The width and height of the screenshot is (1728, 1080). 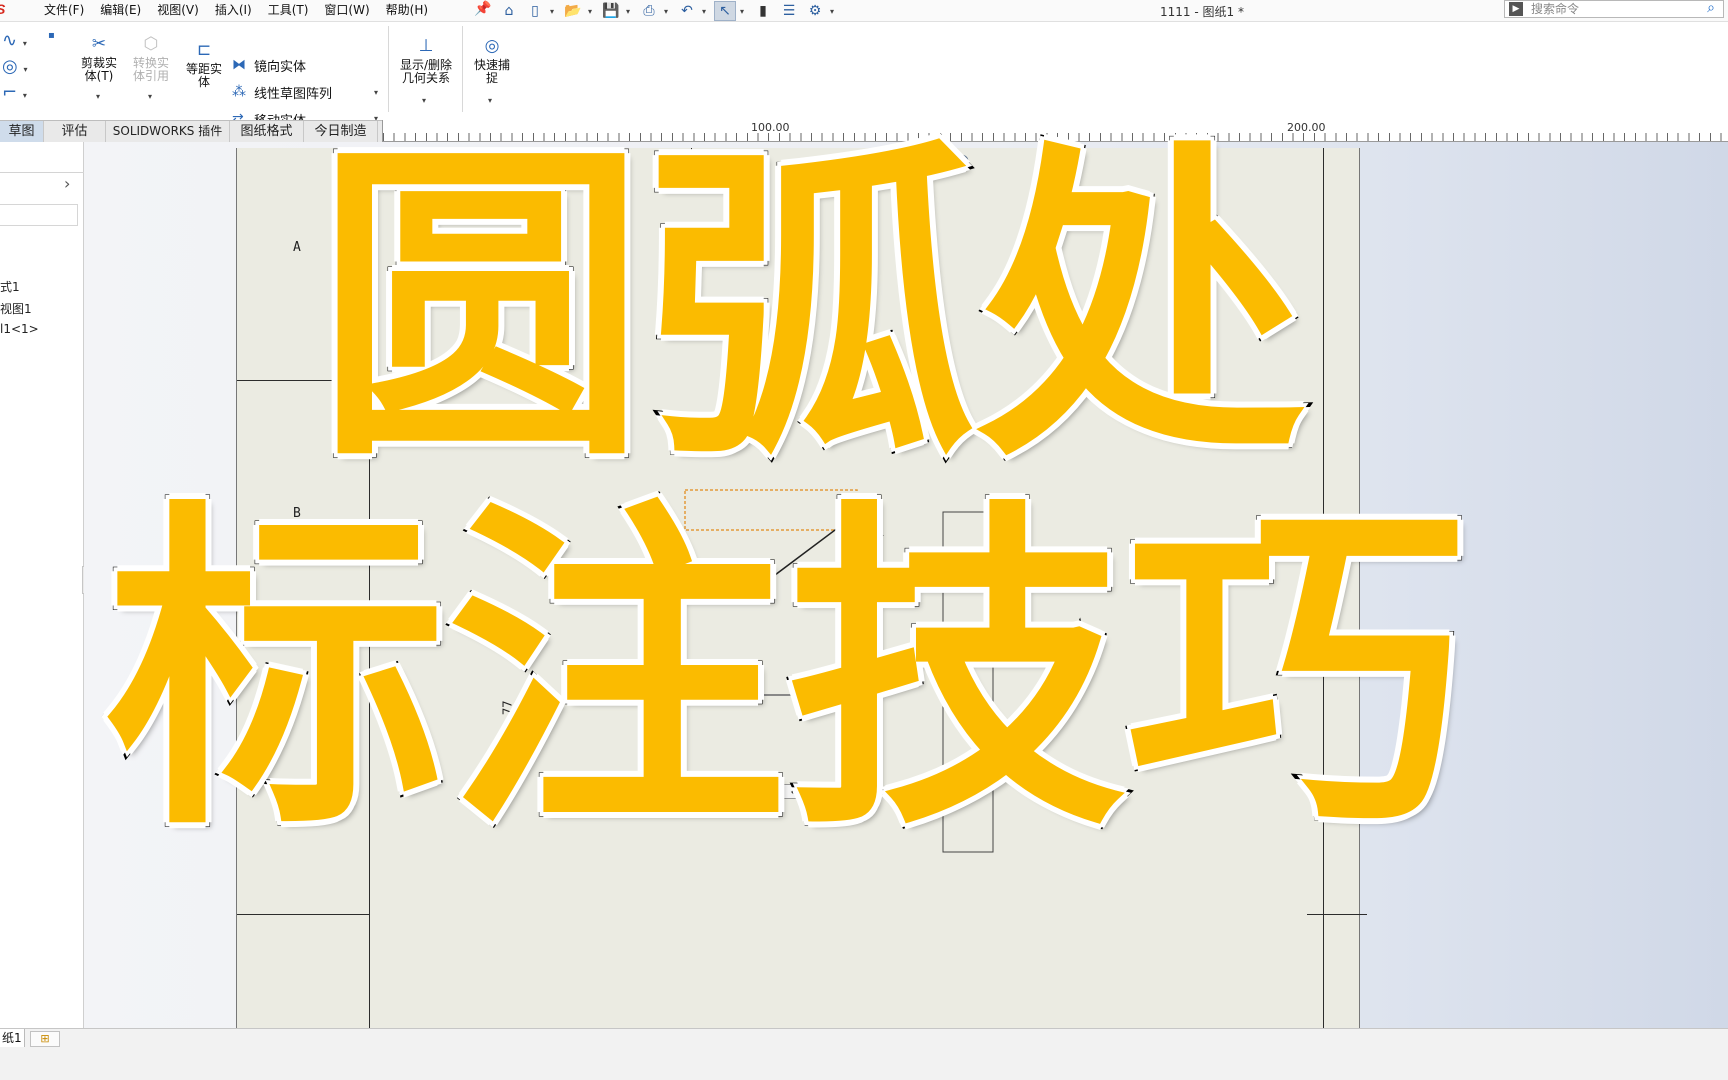 I want to click on undo-icon: ↶, so click(x=687, y=11).